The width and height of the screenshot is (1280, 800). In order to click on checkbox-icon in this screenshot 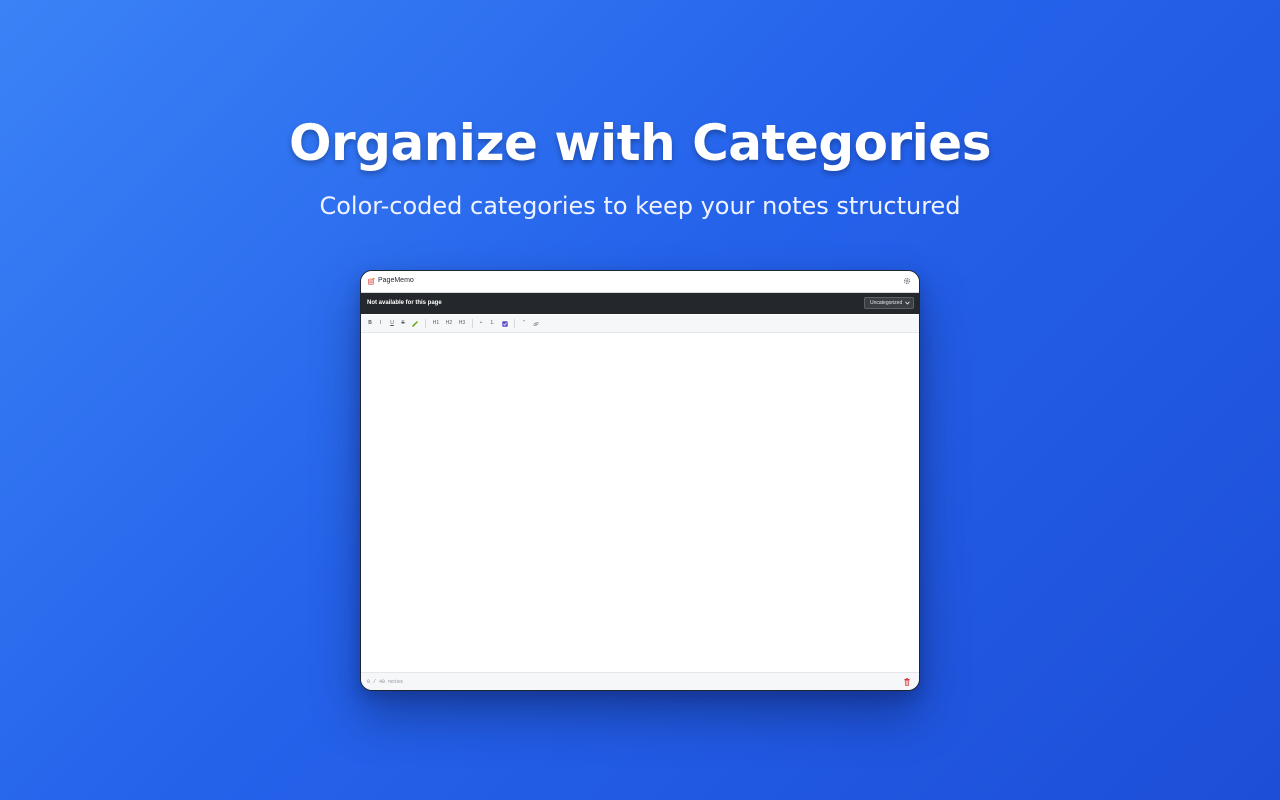, I will do `click(505, 324)`.